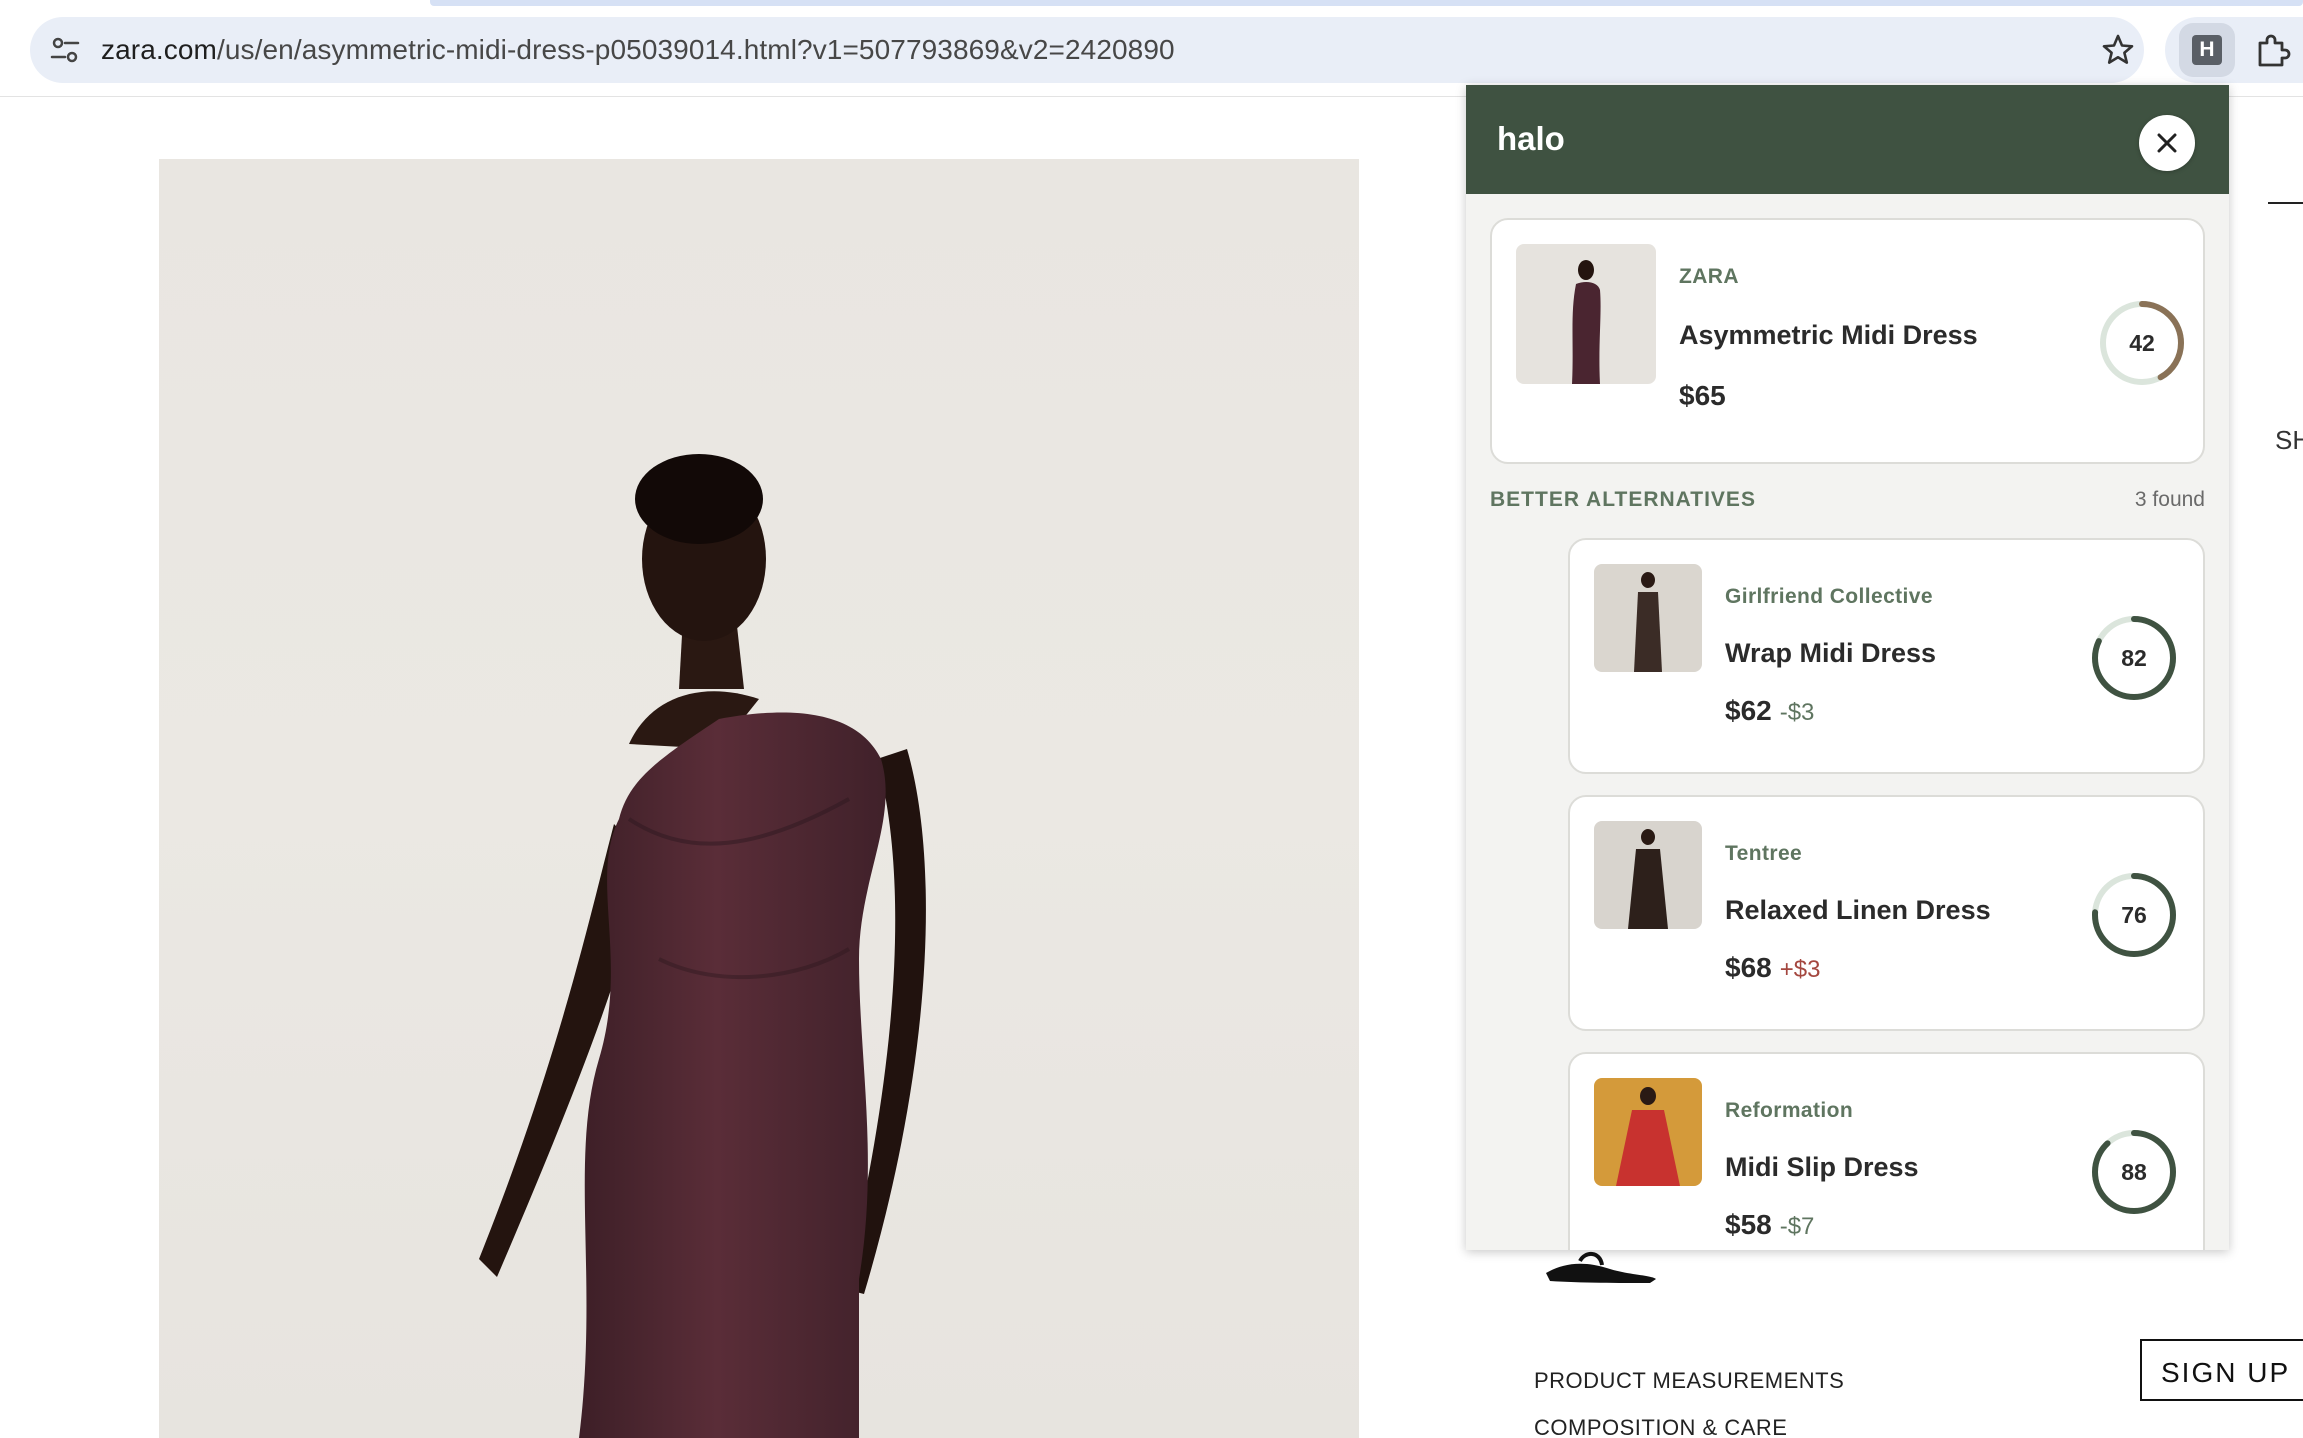 The image size is (2303, 1438). I want to click on signup-button: SIGN UP, so click(2221, 1370).